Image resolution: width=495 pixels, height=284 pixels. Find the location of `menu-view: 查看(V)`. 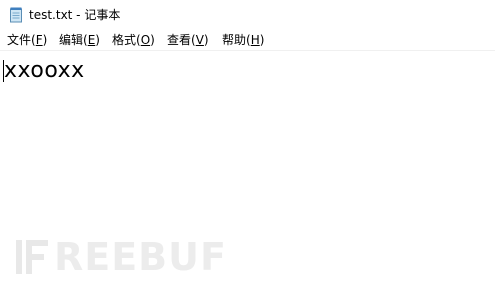

menu-view: 查看(V) is located at coordinates (188, 40).